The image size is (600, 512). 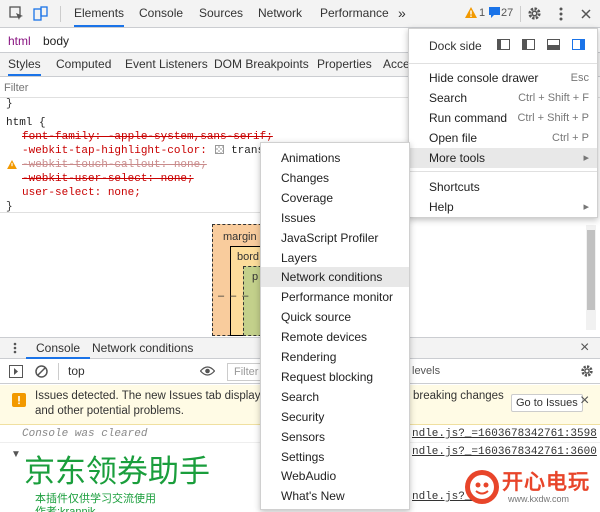 I want to click on watermark-text: 开心电玩, so click(x=546, y=482).